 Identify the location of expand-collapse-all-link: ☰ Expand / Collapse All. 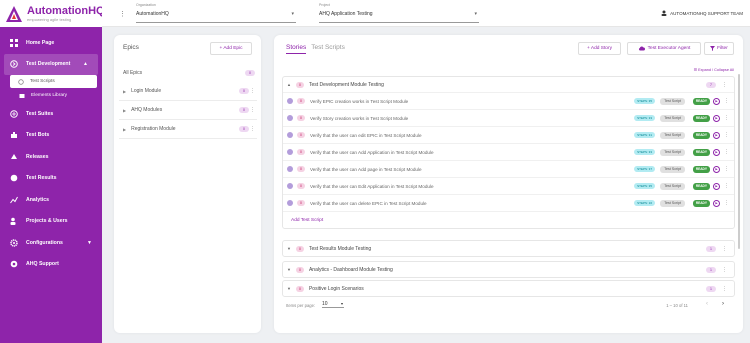
(714, 69).